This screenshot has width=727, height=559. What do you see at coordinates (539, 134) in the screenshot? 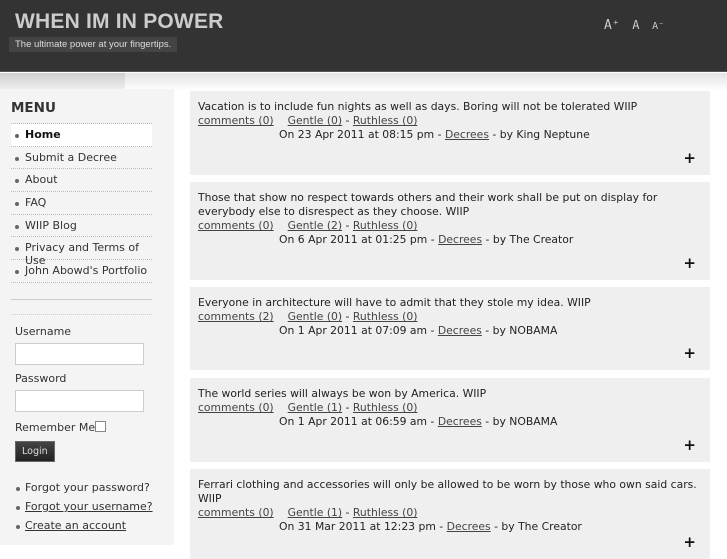
I see `decree-author: - by King Neptune` at bounding box center [539, 134].